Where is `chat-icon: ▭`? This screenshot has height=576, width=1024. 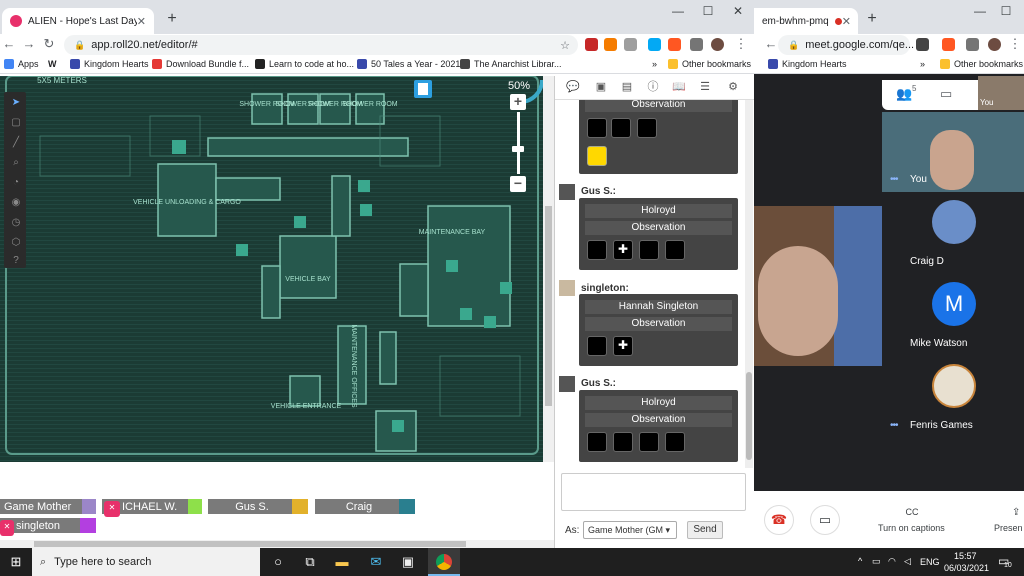
chat-icon: ▭ is located at coordinates (946, 94).